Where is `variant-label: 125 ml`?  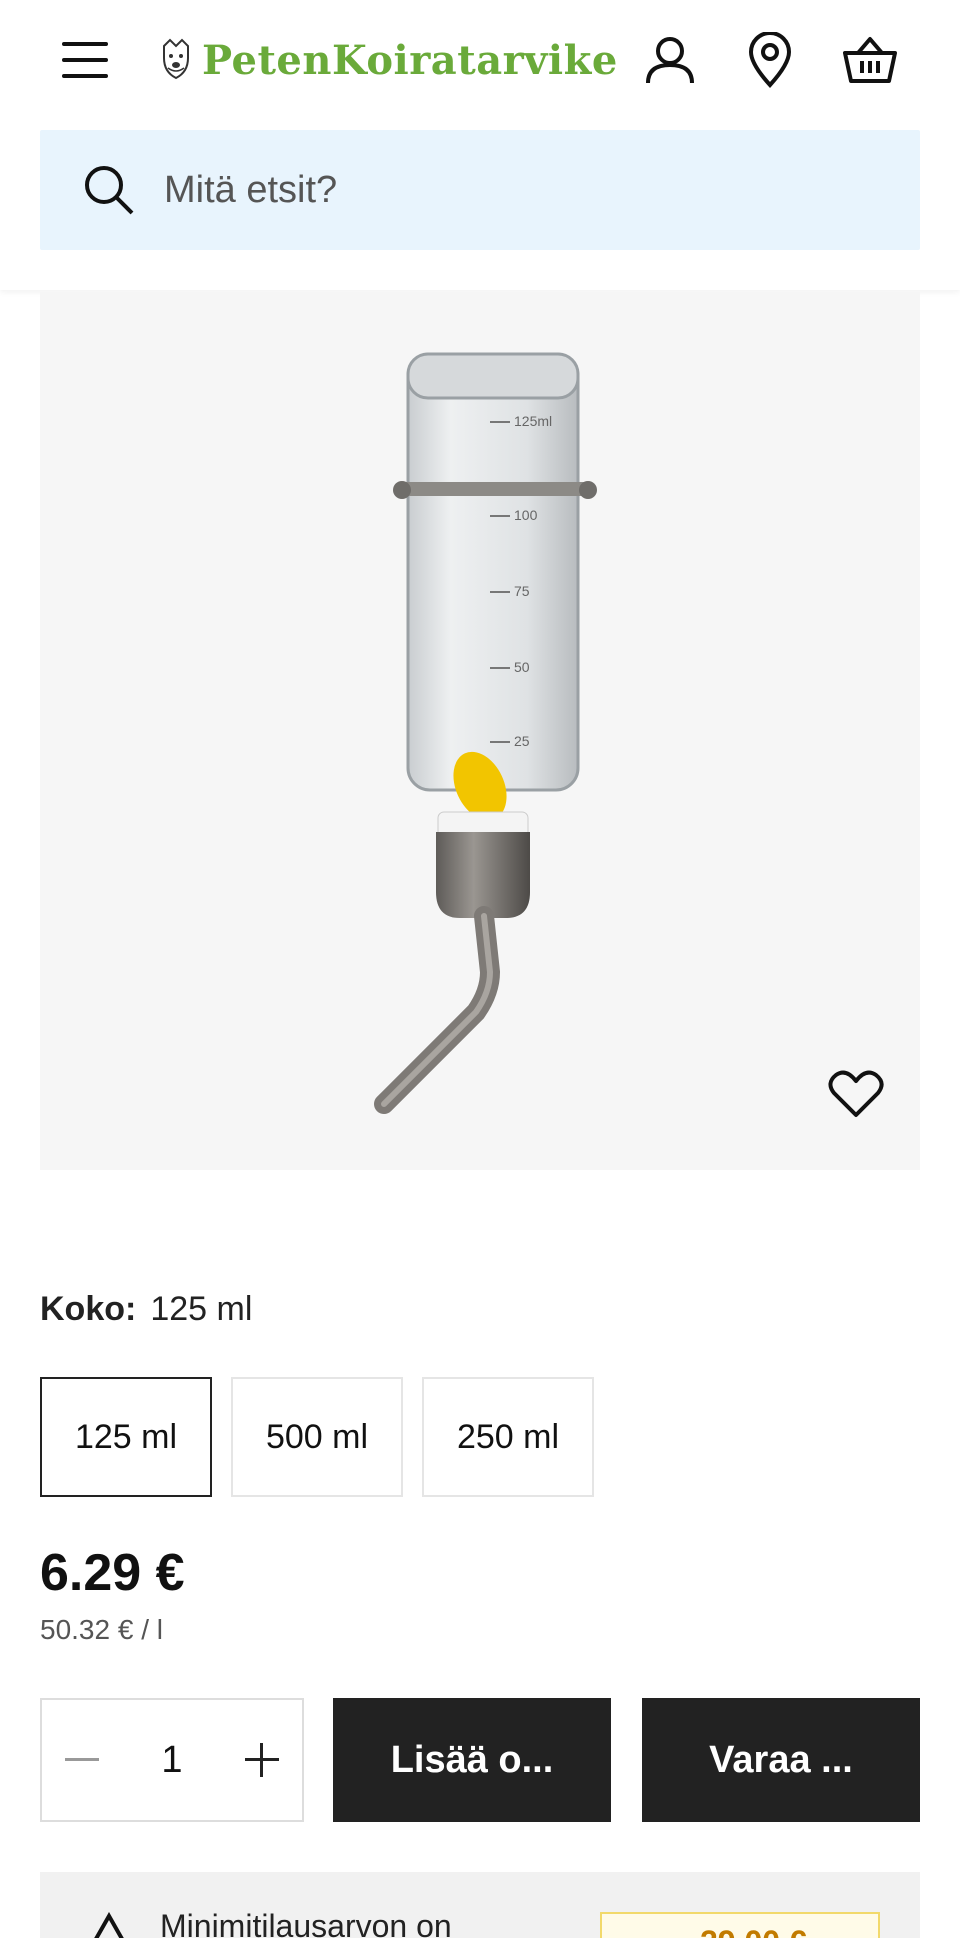
variant-label: 125 ml is located at coordinates (126, 1436).